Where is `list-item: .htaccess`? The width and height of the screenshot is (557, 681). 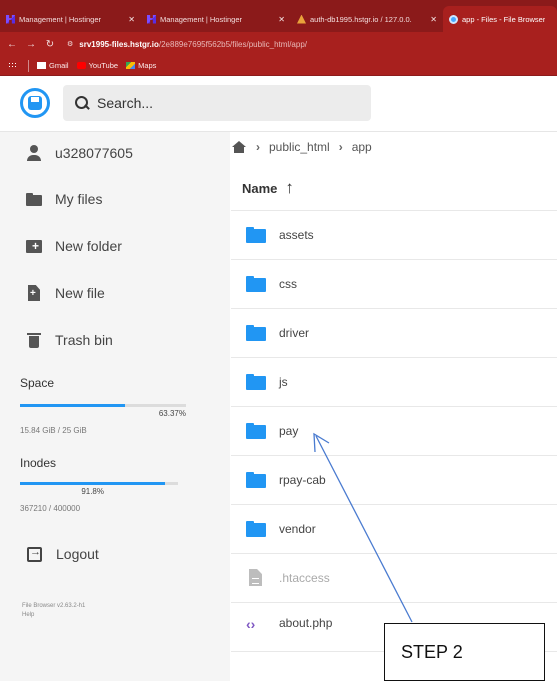 list-item: .htaccess is located at coordinates (394, 578).